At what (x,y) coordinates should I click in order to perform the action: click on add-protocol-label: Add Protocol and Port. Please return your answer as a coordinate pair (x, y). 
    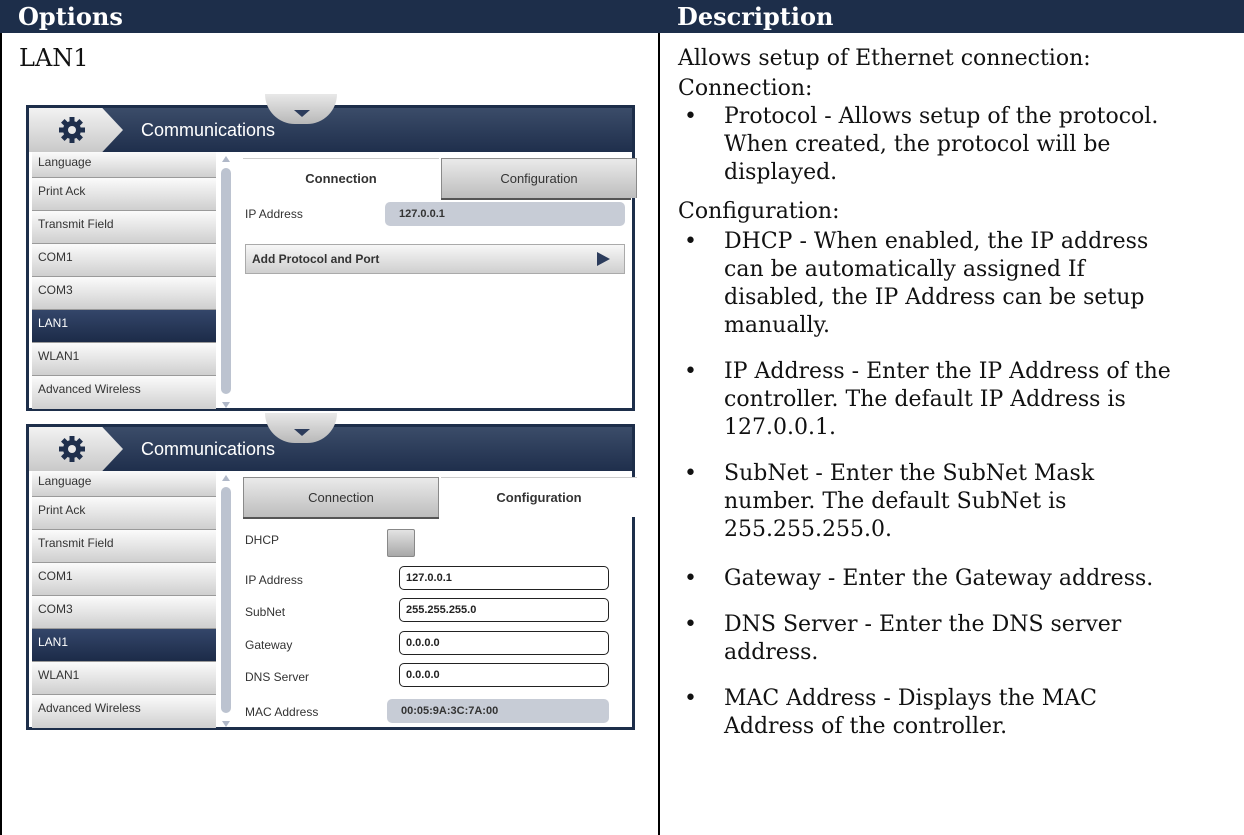
    Looking at the image, I should click on (316, 259).